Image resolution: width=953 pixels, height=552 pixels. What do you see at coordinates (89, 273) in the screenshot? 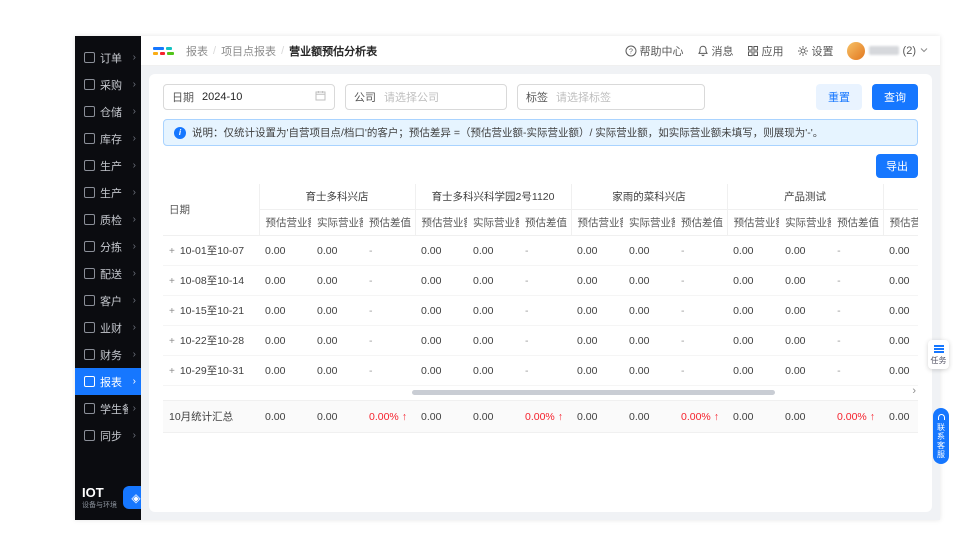
I see `delivery-icon` at bounding box center [89, 273].